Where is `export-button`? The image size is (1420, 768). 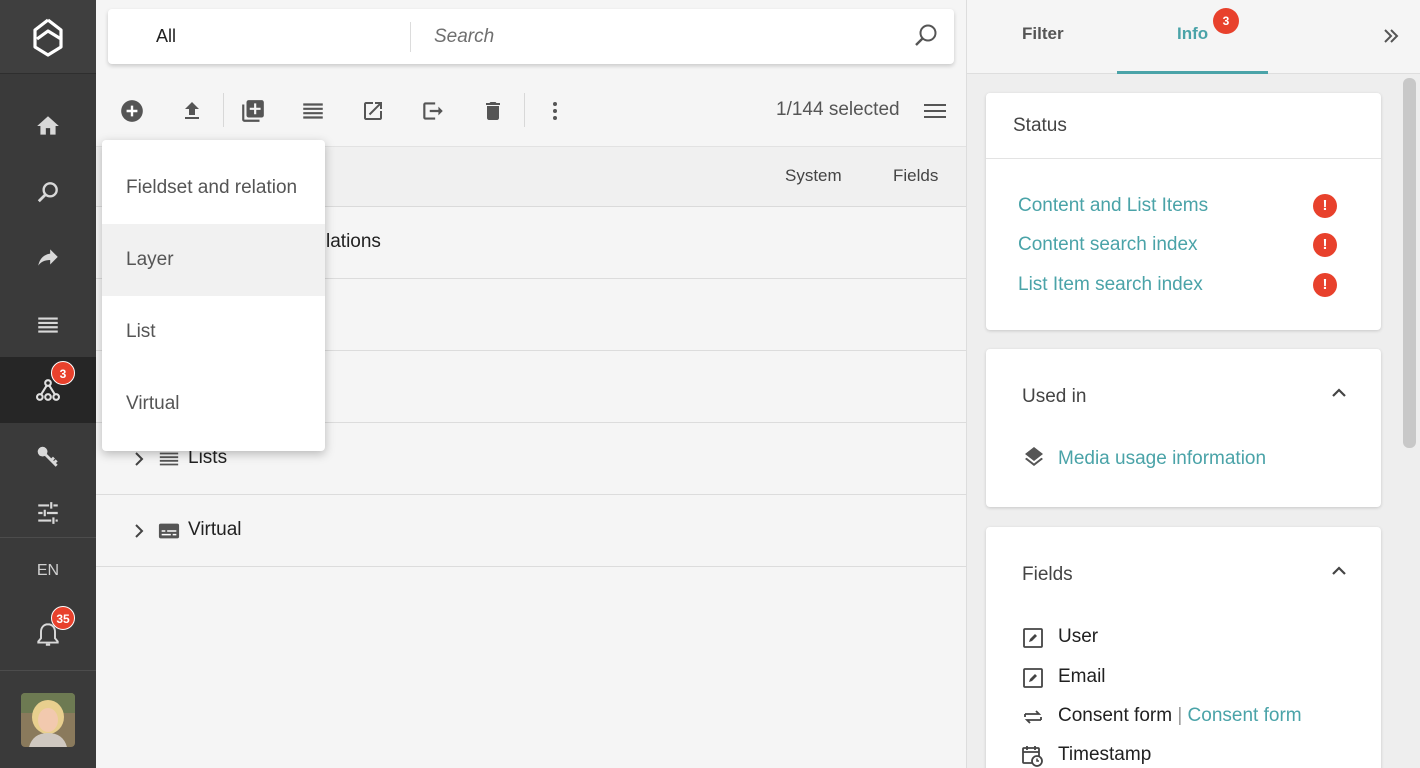
export-button is located at coordinates (433, 111).